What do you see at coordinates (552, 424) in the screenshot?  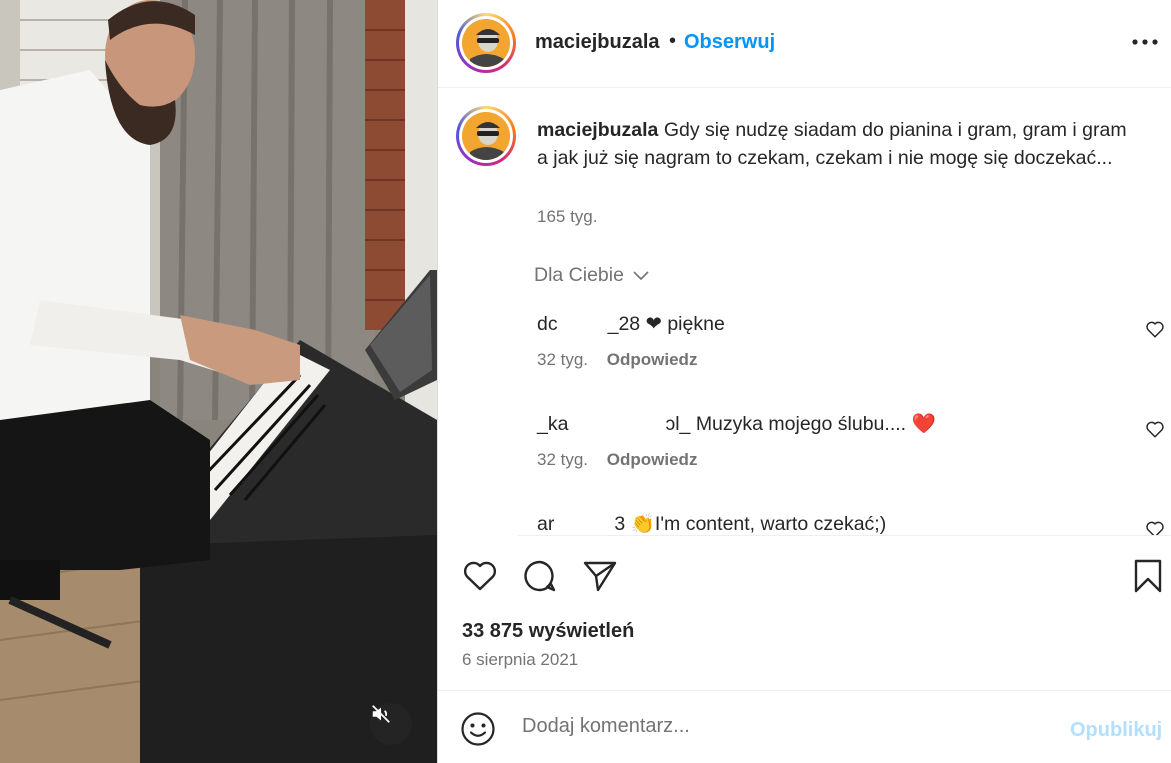 I see `comment-username-start: _ka` at bounding box center [552, 424].